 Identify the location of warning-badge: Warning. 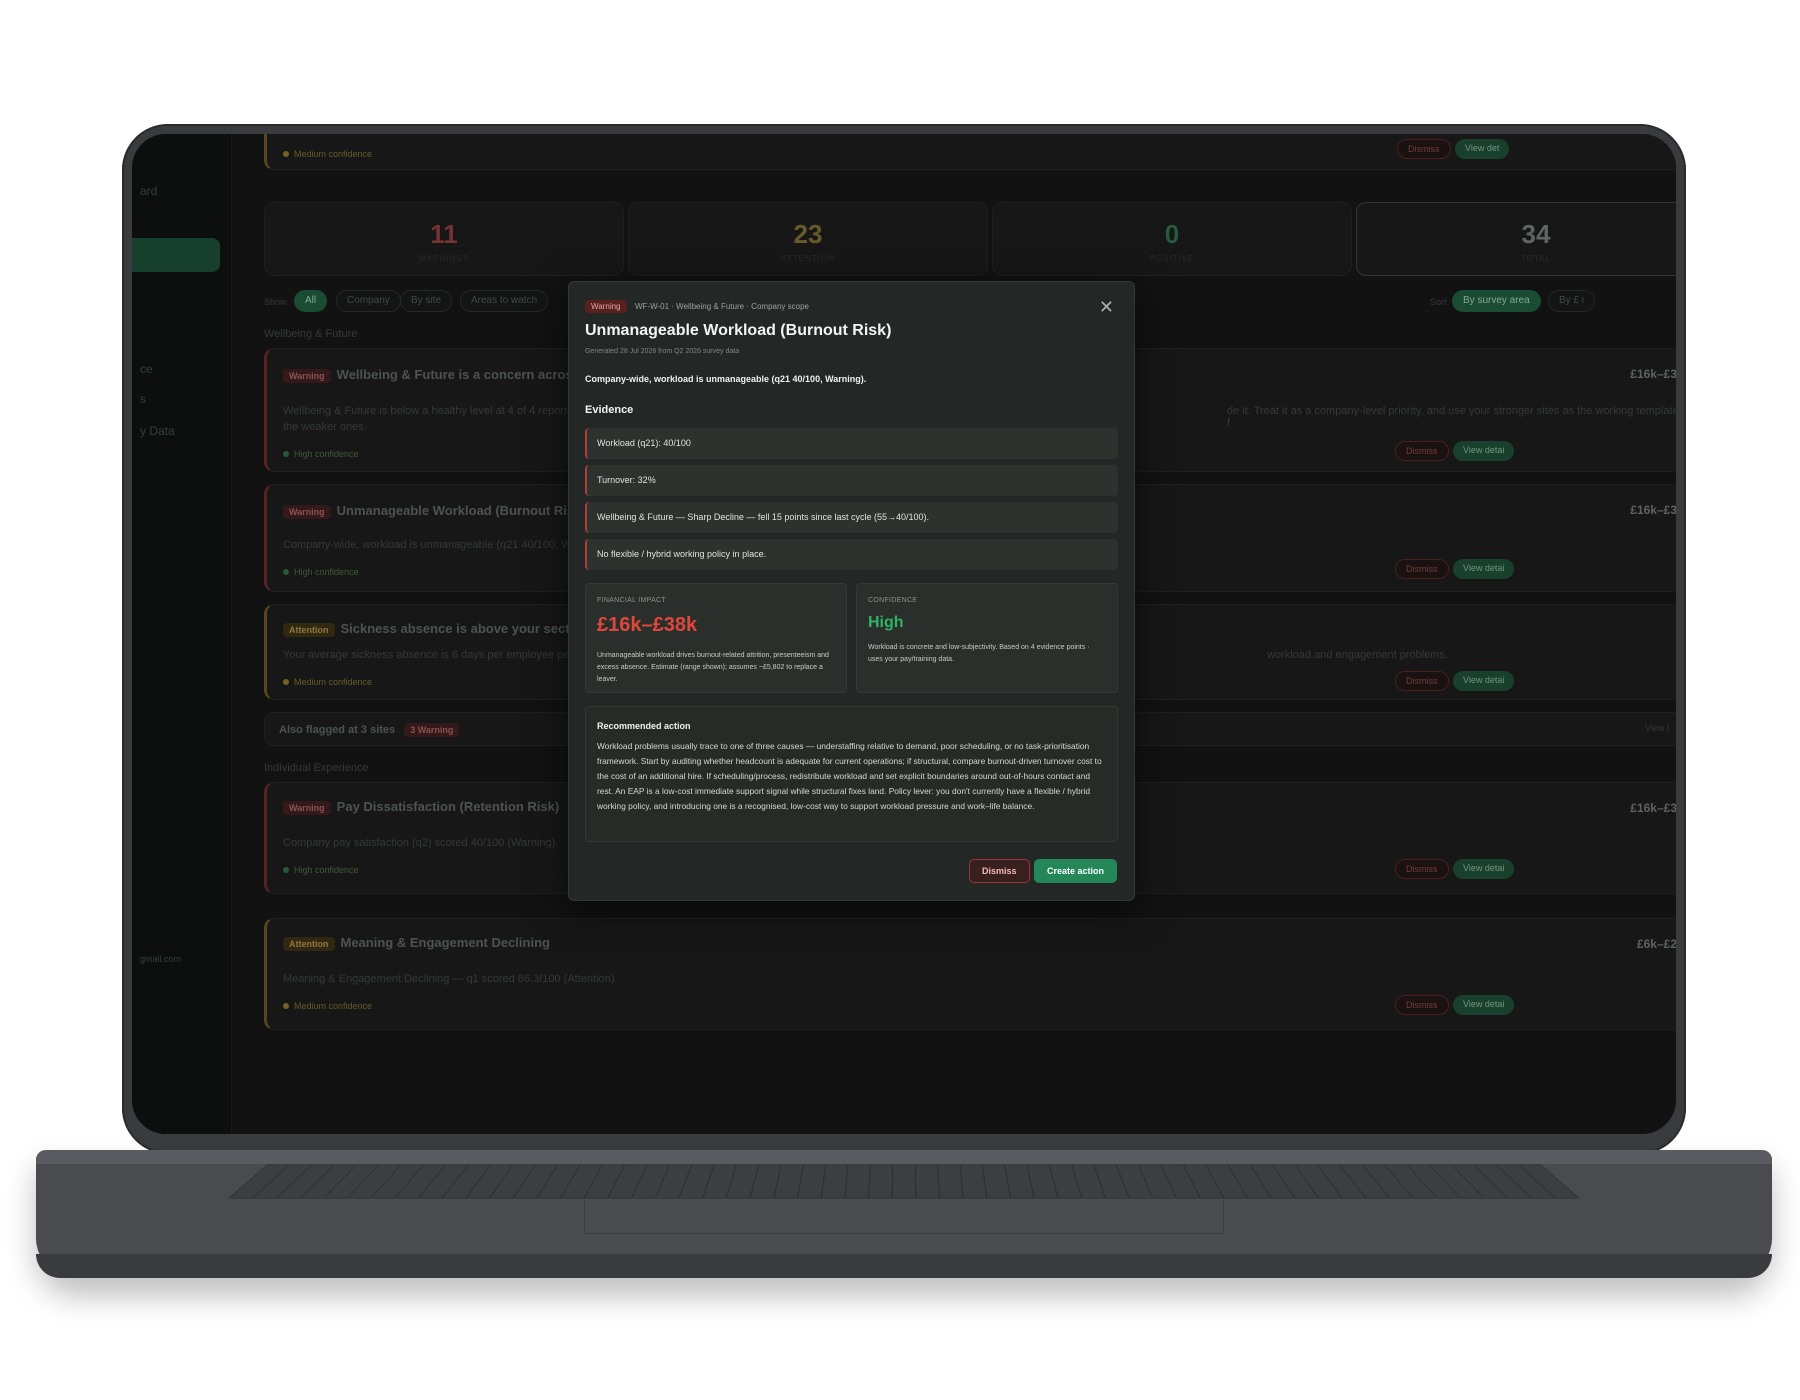
(606, 306).